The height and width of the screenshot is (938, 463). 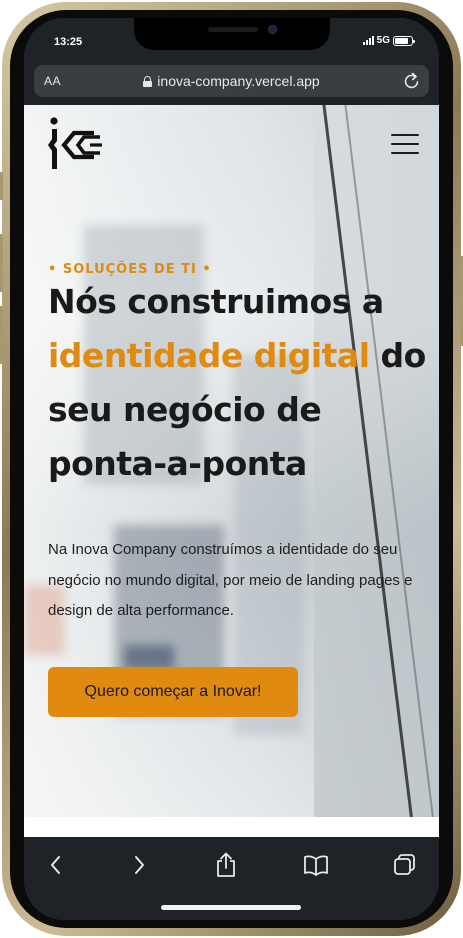 I want to click on front-camera, so click(x=272, y=29).